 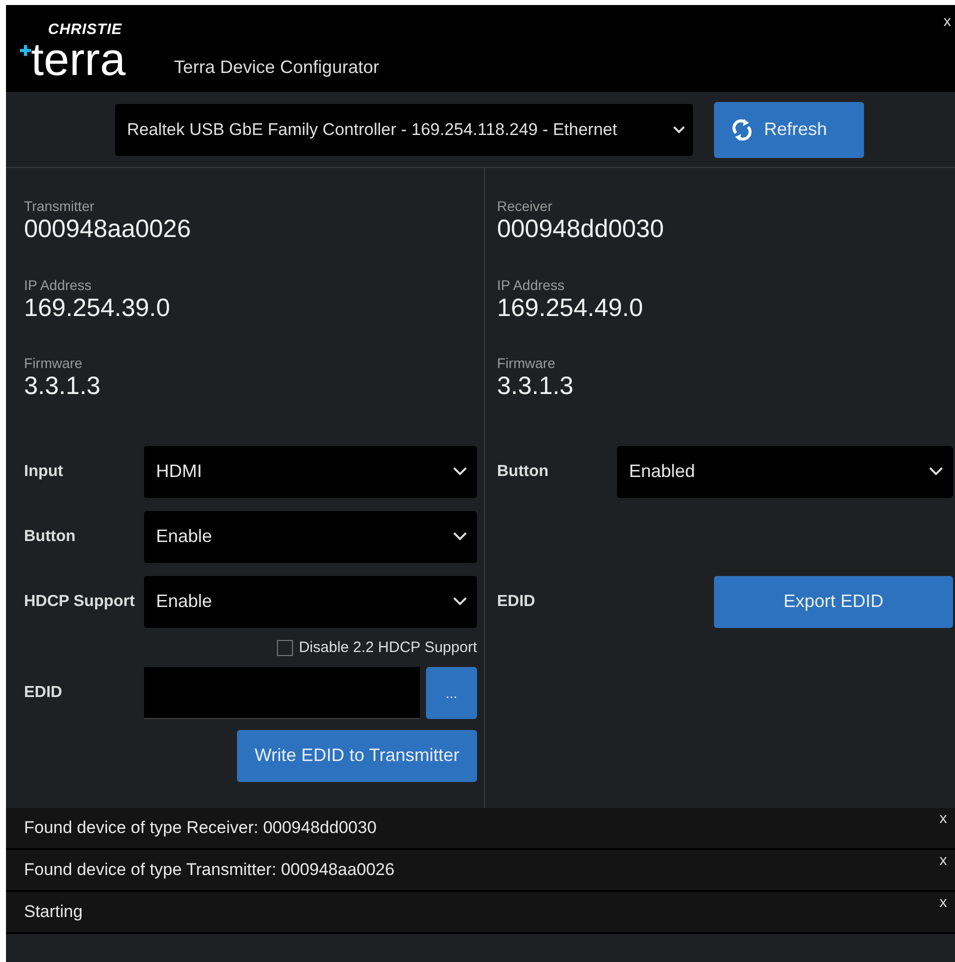 What do you see at coordinates (44, 471) in the screenshot?
I see `setting-label: Input` at bounding box center [44, 471].